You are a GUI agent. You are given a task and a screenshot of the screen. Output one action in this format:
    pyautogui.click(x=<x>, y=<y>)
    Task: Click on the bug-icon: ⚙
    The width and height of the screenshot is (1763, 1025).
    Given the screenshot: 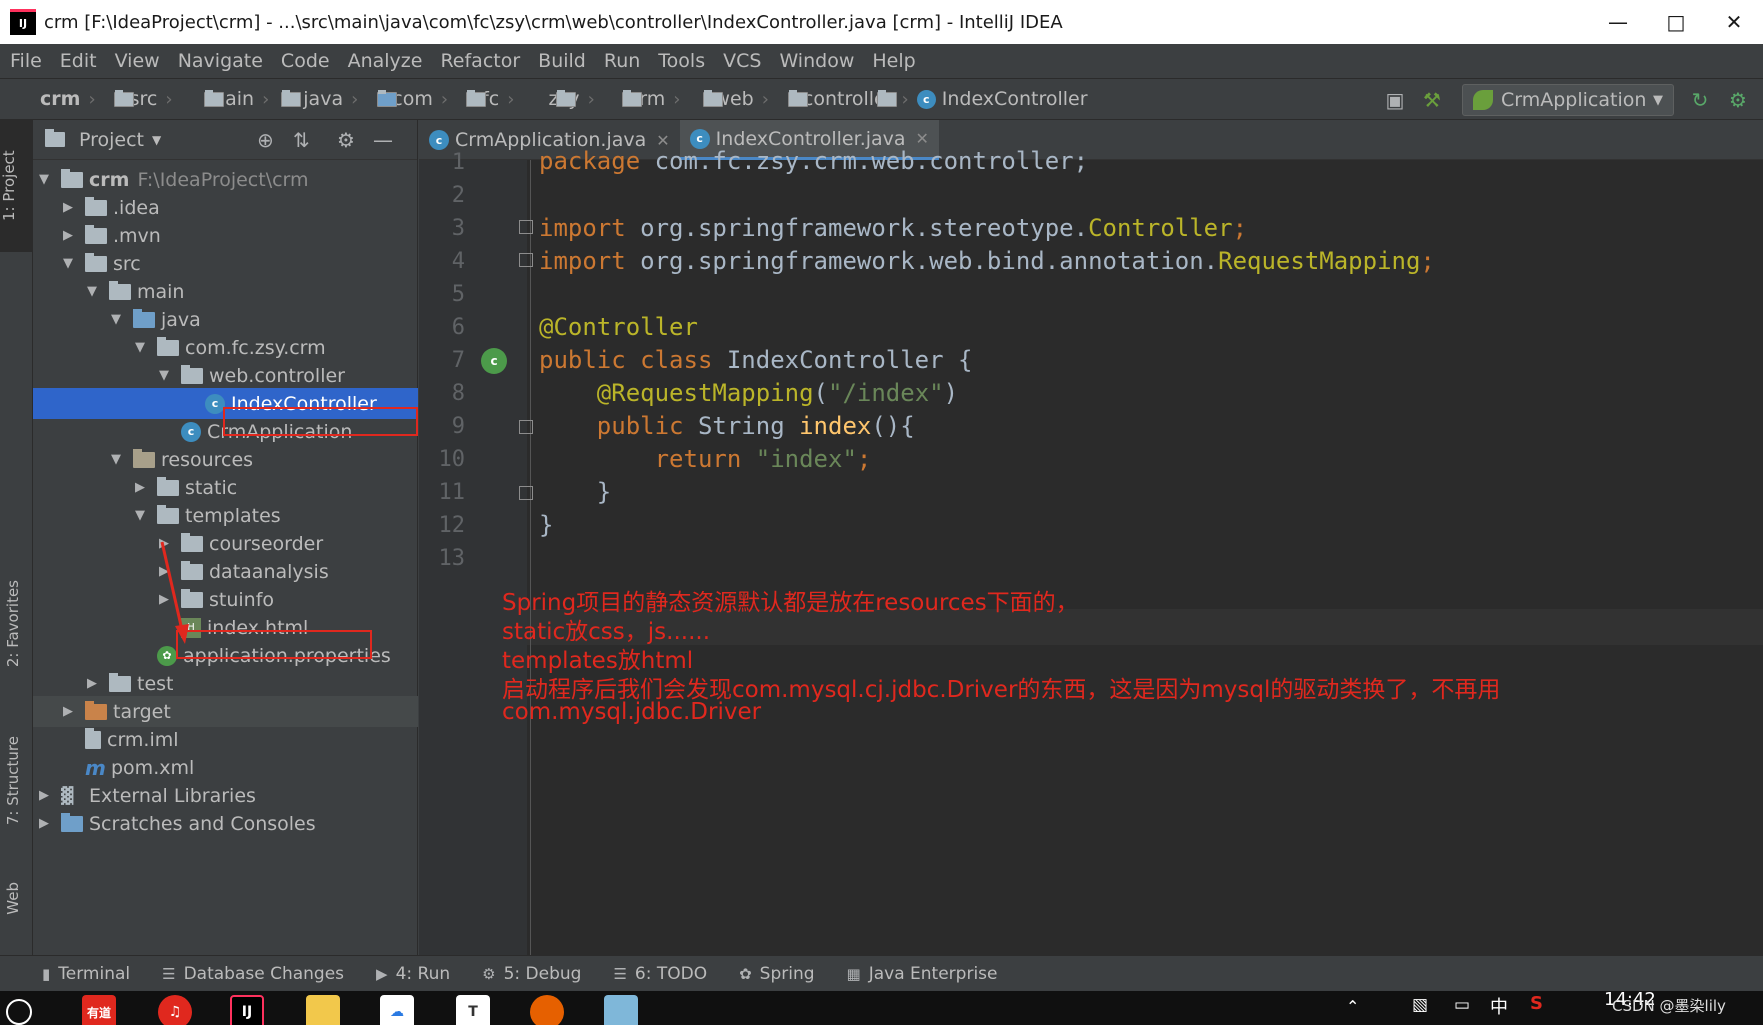 What is the action you would take?
    pyautogui.click(x=489, y=973)
    